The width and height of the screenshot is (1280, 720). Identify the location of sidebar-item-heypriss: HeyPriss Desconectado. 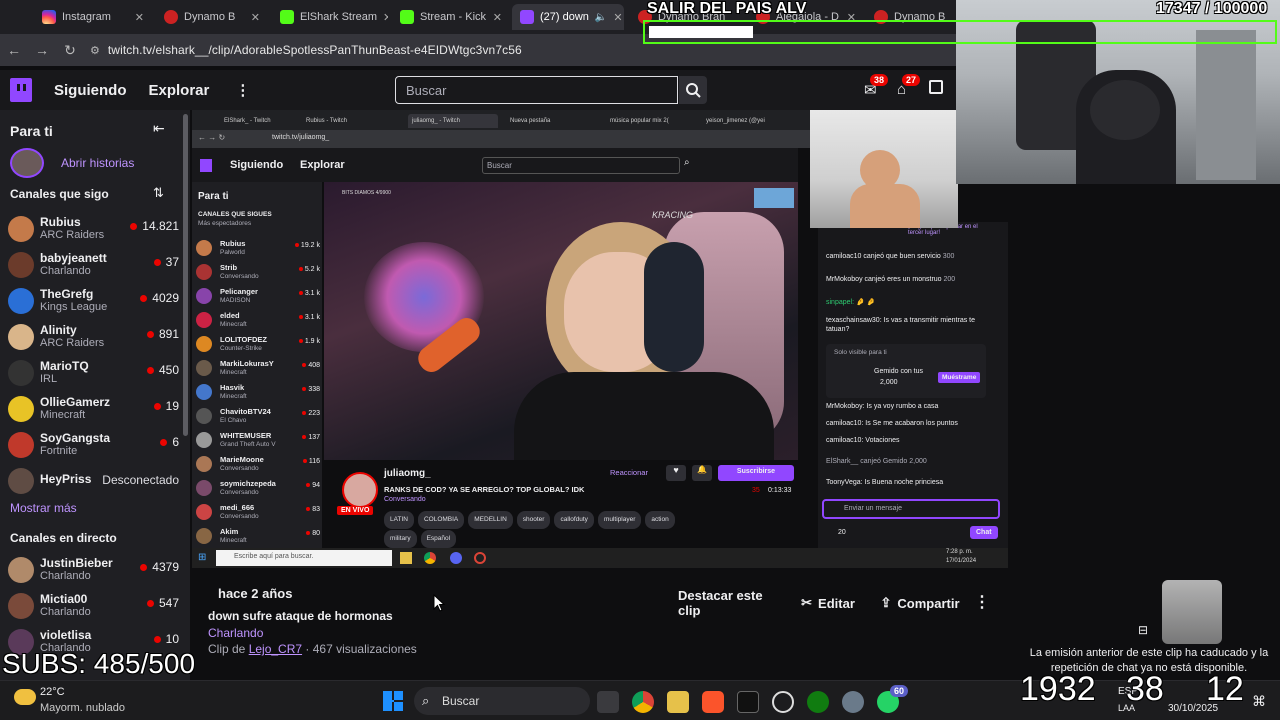
(95, 482).